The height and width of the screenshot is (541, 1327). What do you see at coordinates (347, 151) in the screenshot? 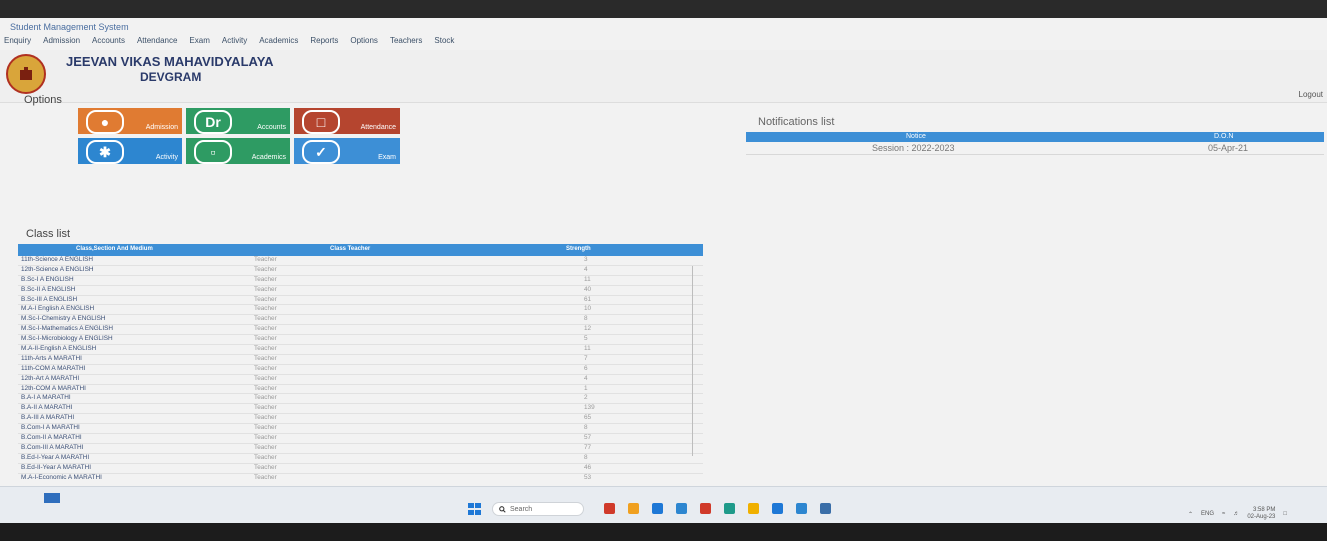
I see `exam-tile: ✓ Exam` at bounding box center [347, 151].